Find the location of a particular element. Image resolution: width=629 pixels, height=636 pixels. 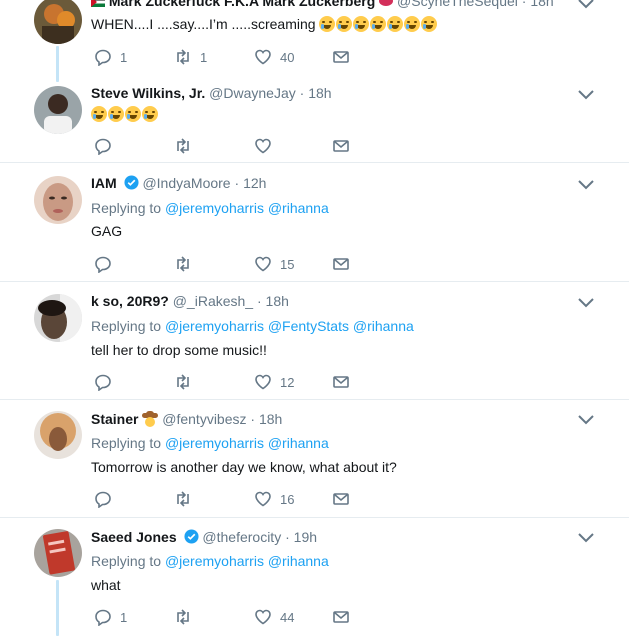

tweet-header: Saeed Jones @theferocity · 19h is located at coordinates (204, 537).